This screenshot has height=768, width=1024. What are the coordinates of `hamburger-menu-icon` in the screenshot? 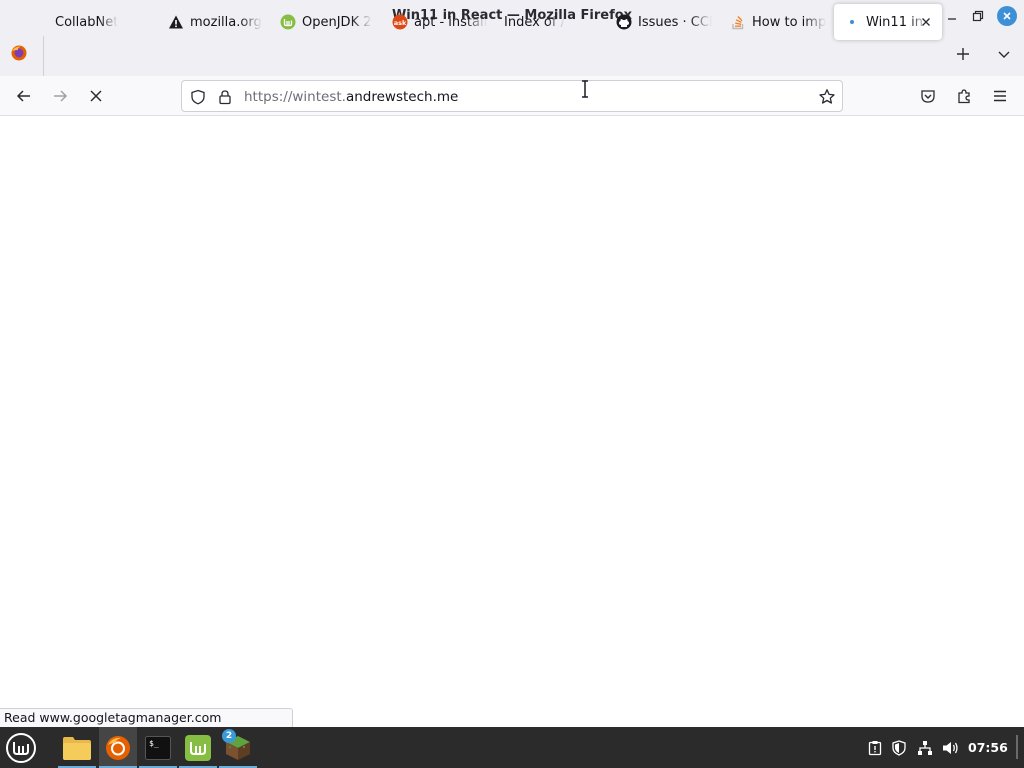 It's located at (1000, 96).